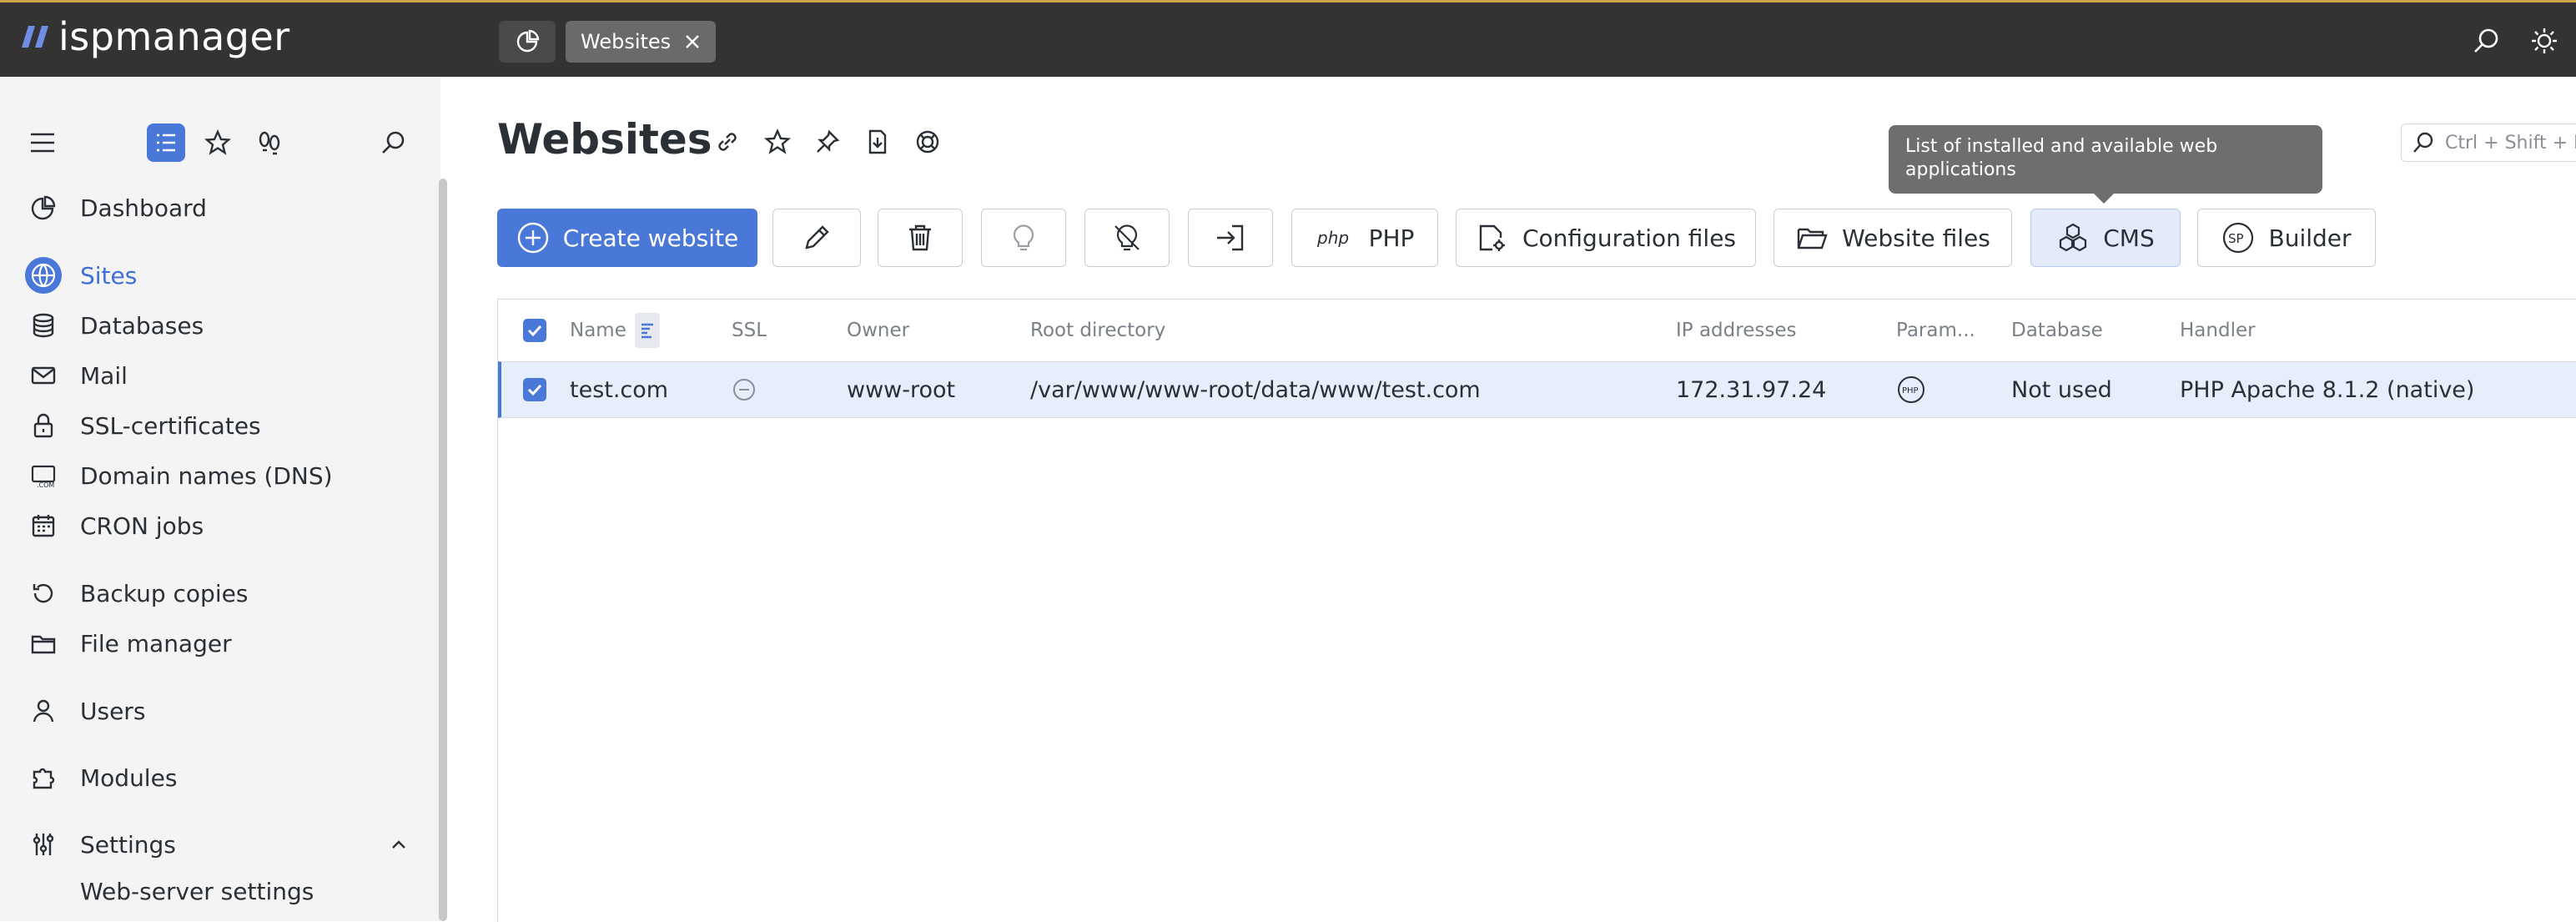 The image size is (2576, 922). Describe the element at coordinates (877, 142) in the screenshot. I see `export-icon` at that location.